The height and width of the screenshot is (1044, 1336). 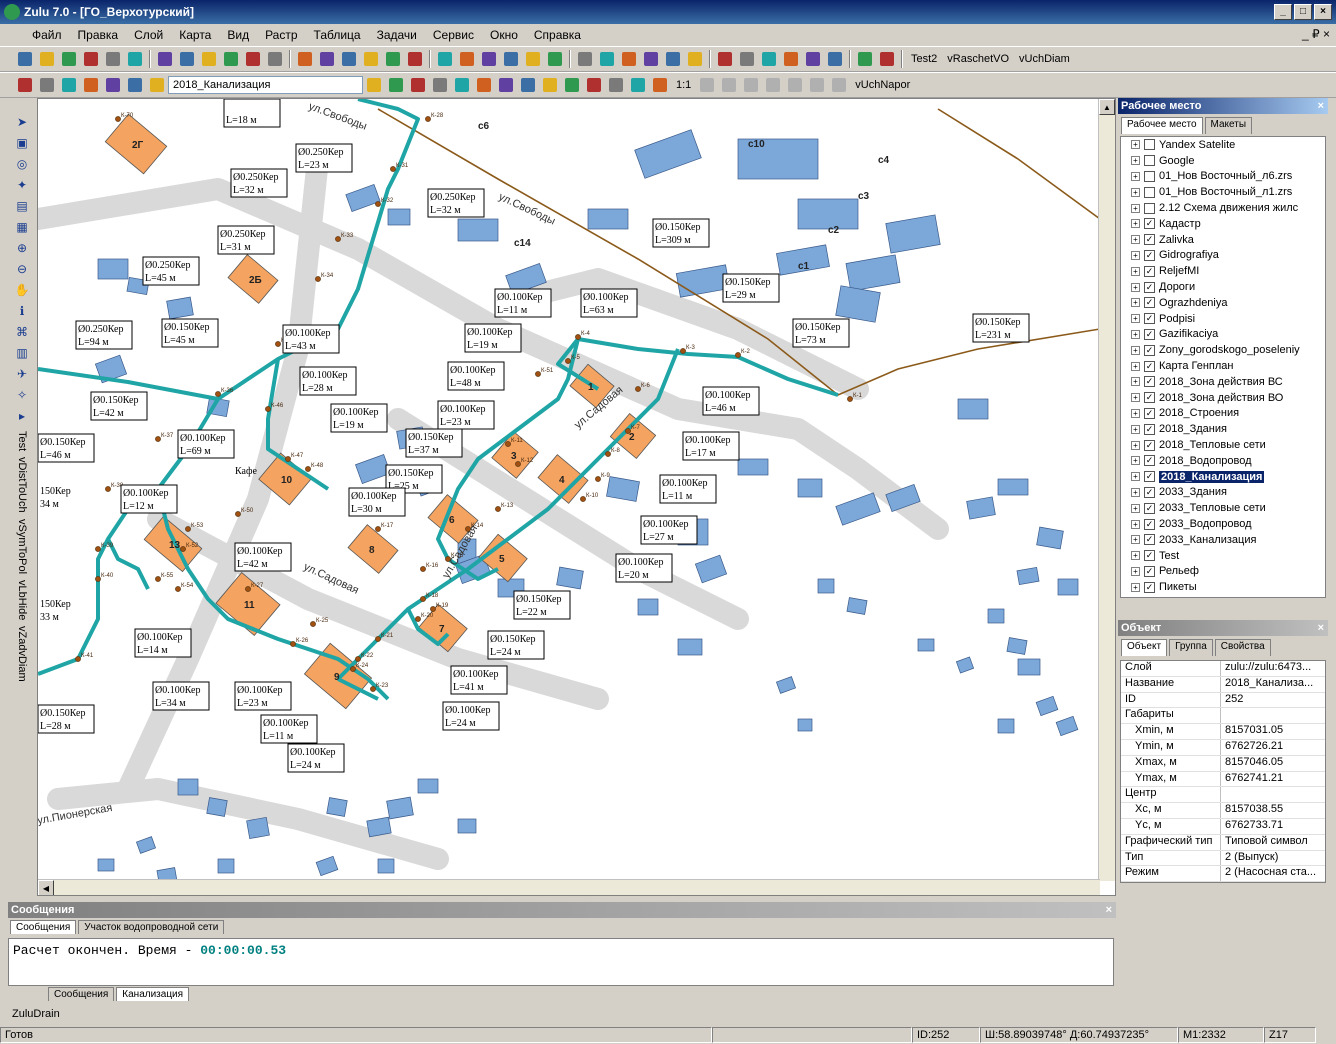 What do you see at coordinates (1223, 192) in the screenshot?
I see `layer-item: +01_Нов Восточный_л1.zrs` at bounding box center [1223, 192].